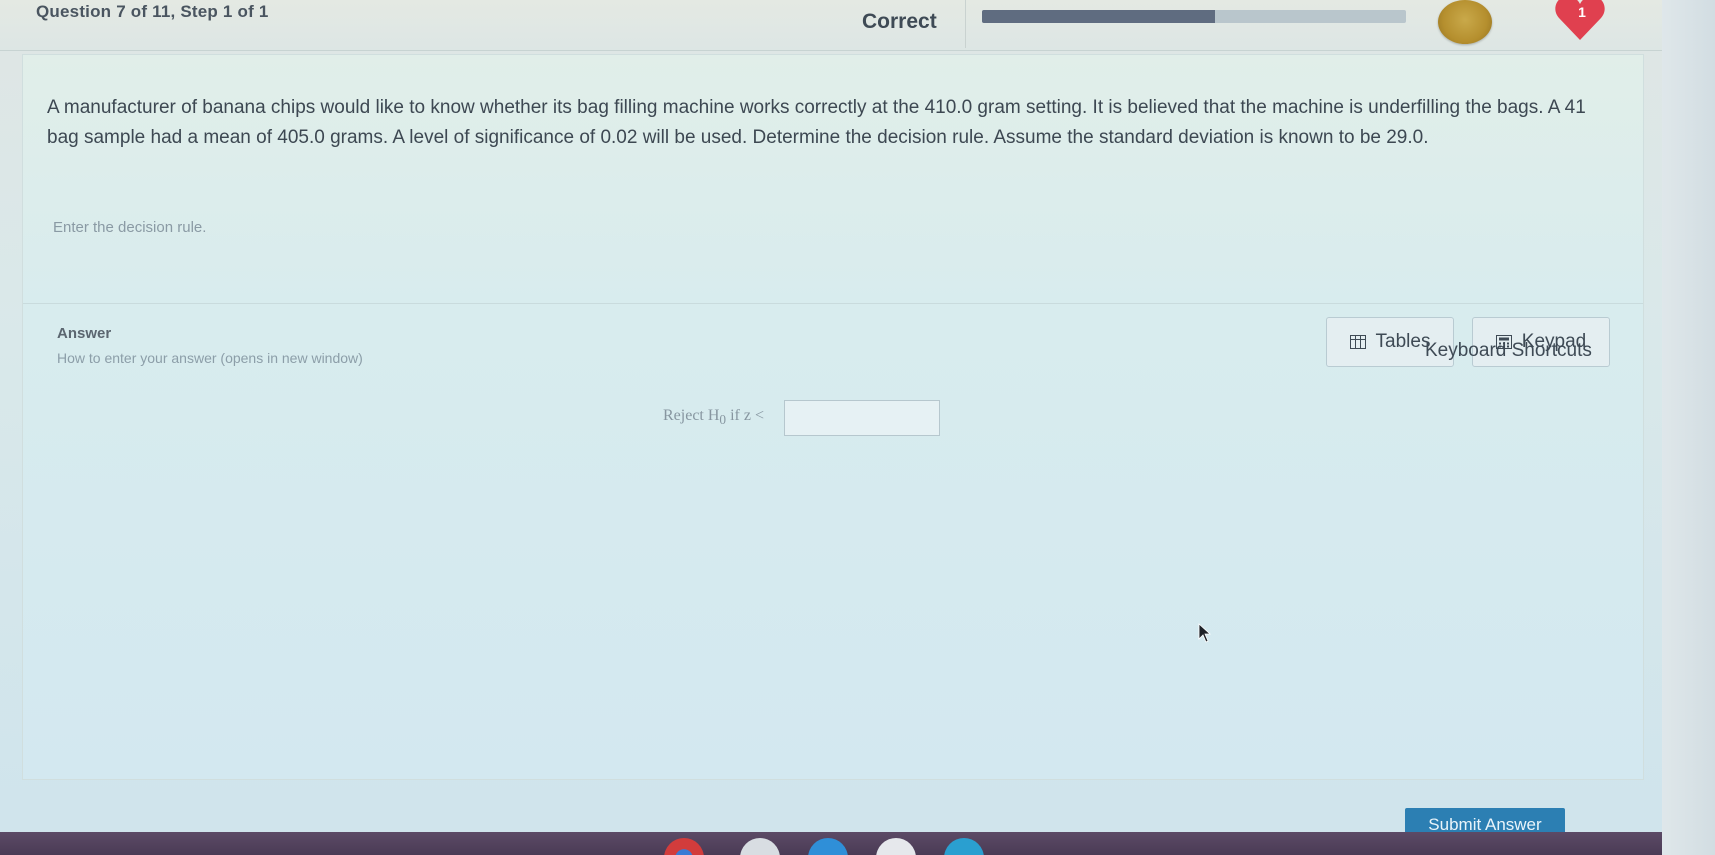 This screenshot has height=855, width=1715. What do you see at coordinates (84, 333) in the screenshot?
I see `answer-label: Answer` at bounding box center [84, 333].